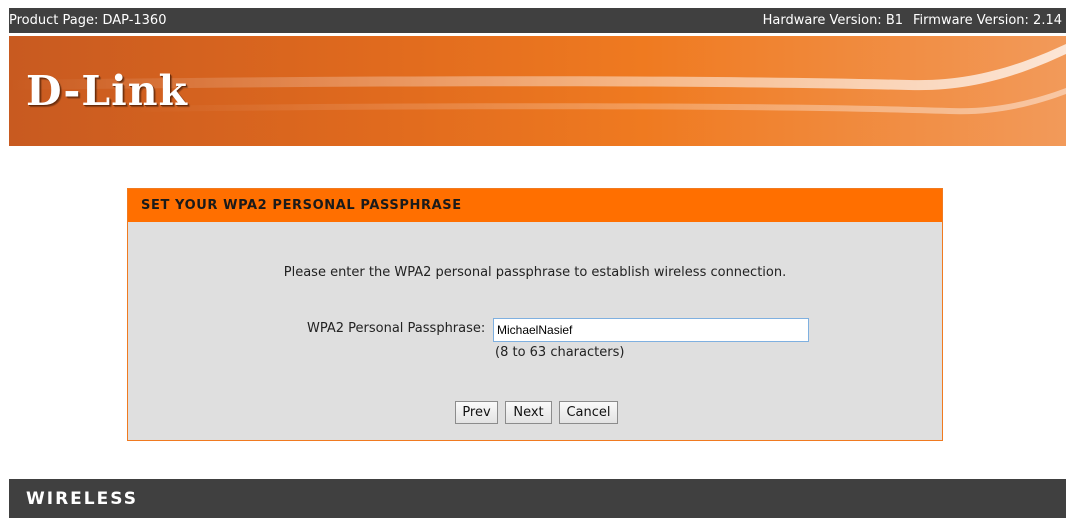 The width and height of the screenshot is (1066, 518). Describe the element at coordinates (396, 328) in the screenshot. I see `passphrase-label: WPA2 Personal Passphrase:` at that location.